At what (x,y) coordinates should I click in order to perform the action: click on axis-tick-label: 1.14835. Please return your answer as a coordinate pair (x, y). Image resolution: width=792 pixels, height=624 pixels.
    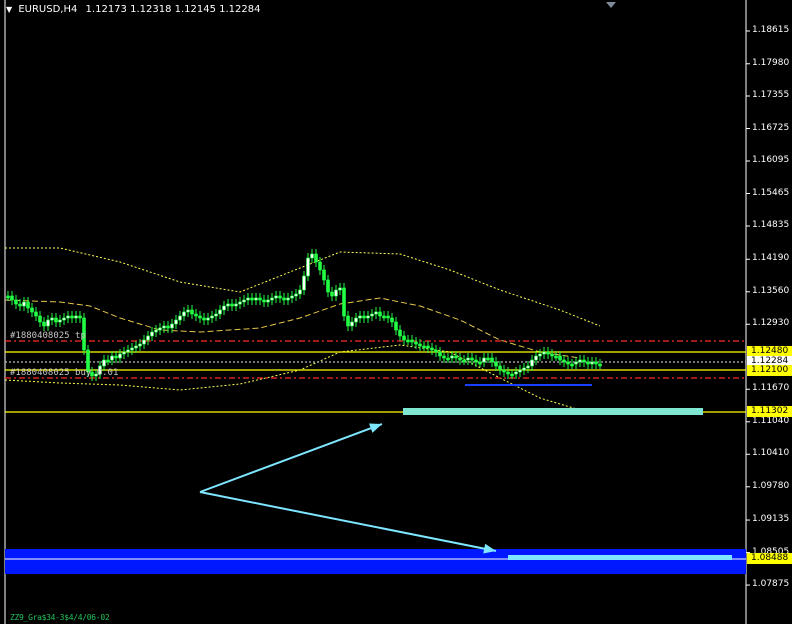
    Looking at the image, I should click on (771, 225).